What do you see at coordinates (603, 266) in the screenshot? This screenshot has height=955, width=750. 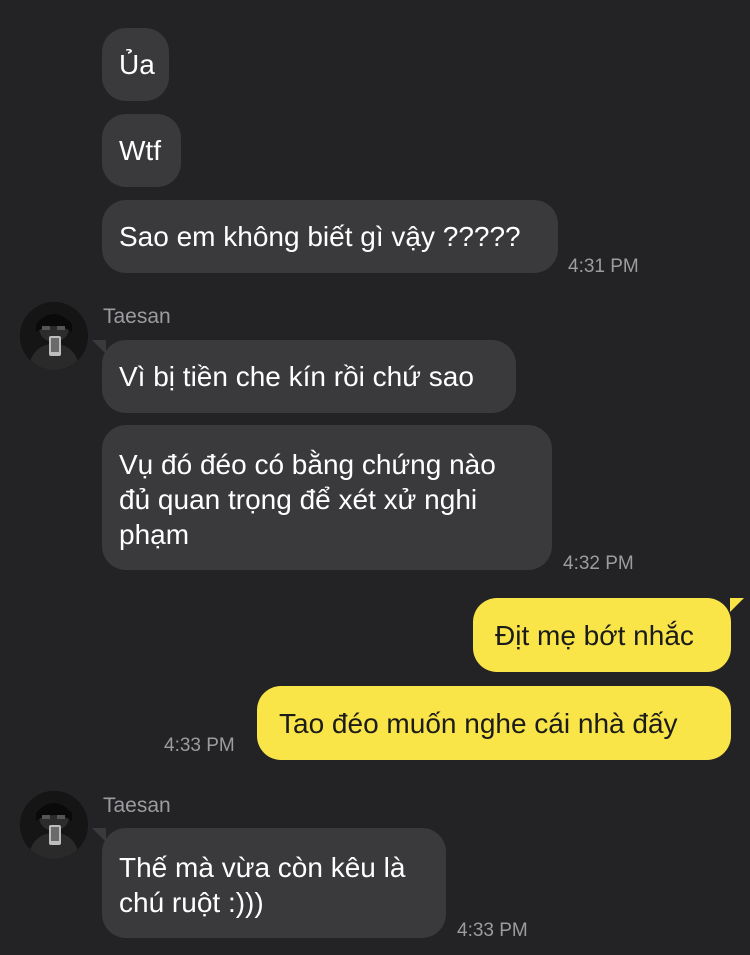 I see `message-timestamp: 4:31 PM` at bounding box center [603, 266].